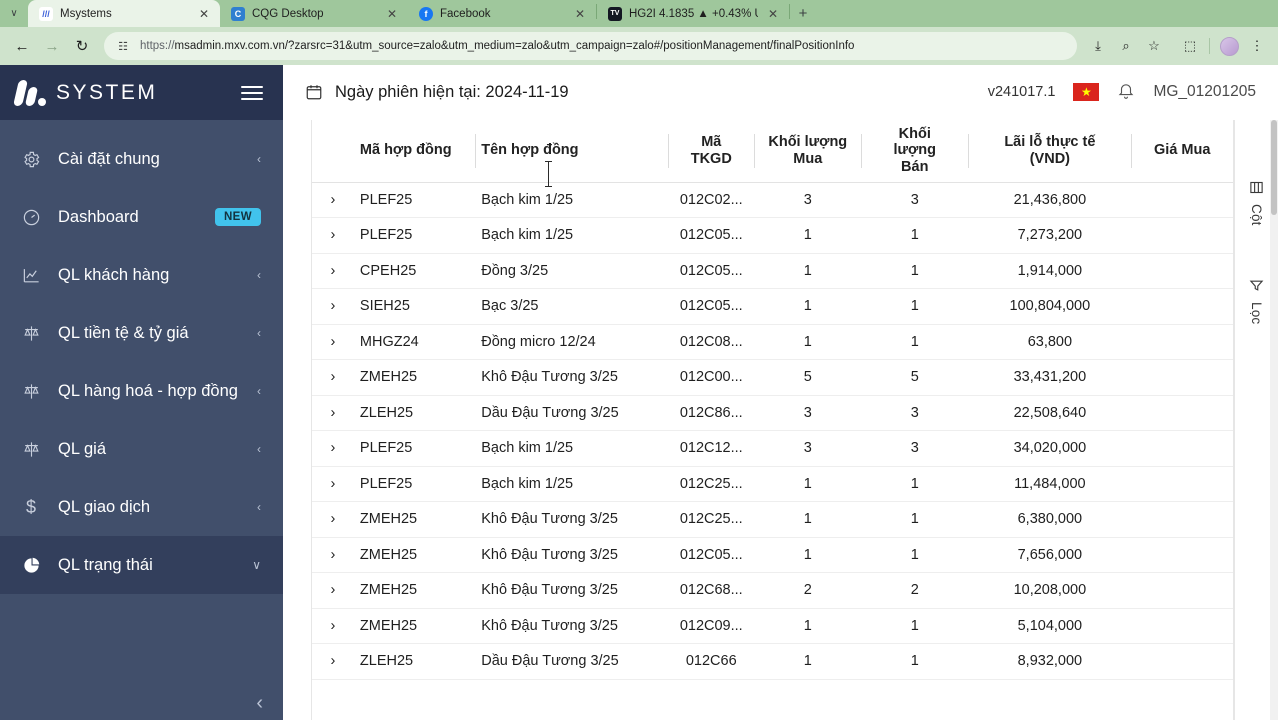  I want to click on column-header-ma-hop-dong: Mã hợp đồng, so click(414, 151).